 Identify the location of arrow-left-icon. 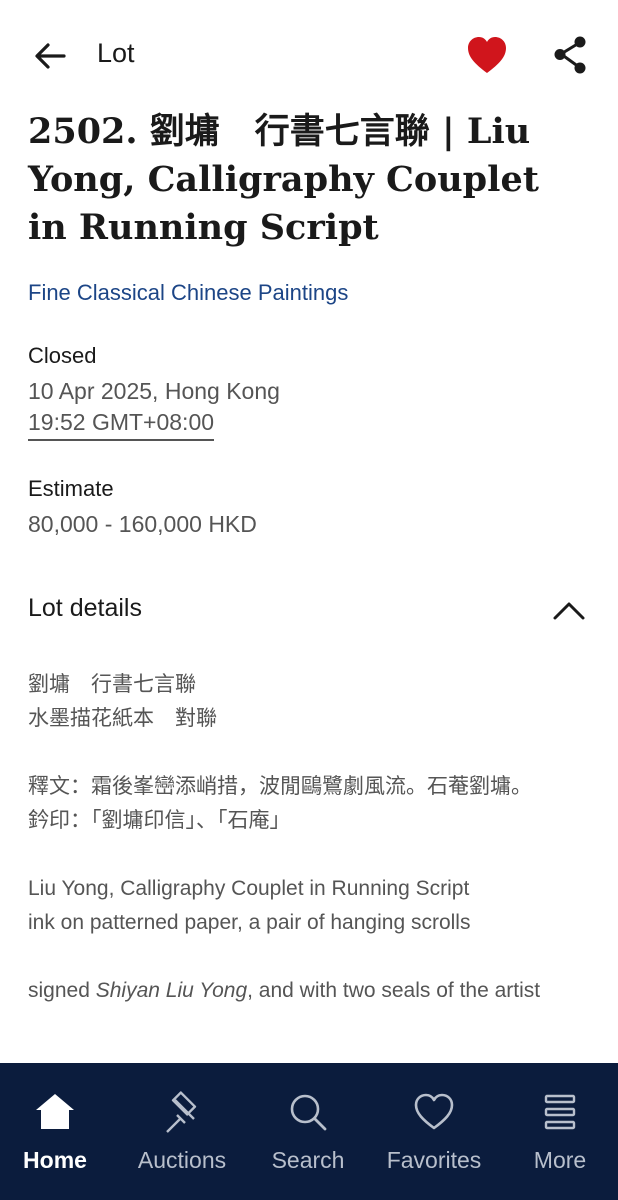
(50, 56).